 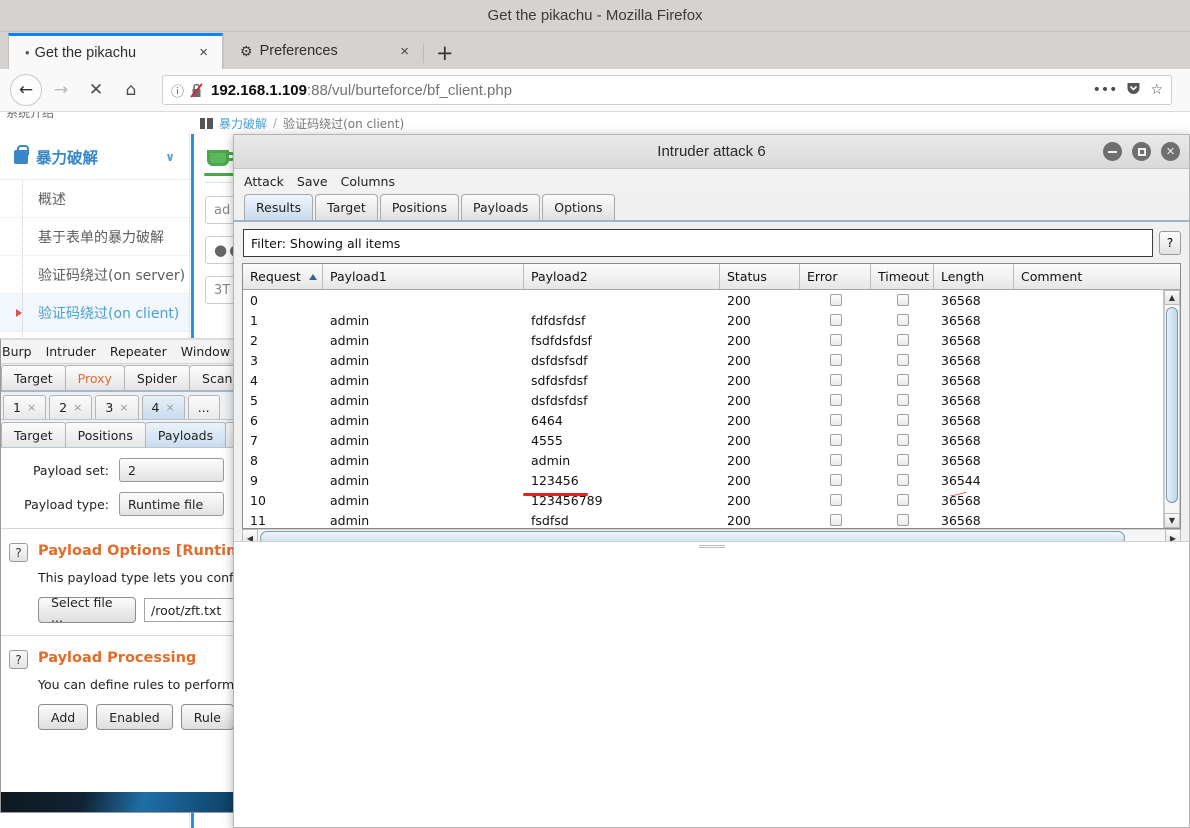 What do you see at coordinates (94, 157) in the screenshot?
I see `sidebar-header: 暴力破解 ∨` at bounding box center [94, 157].